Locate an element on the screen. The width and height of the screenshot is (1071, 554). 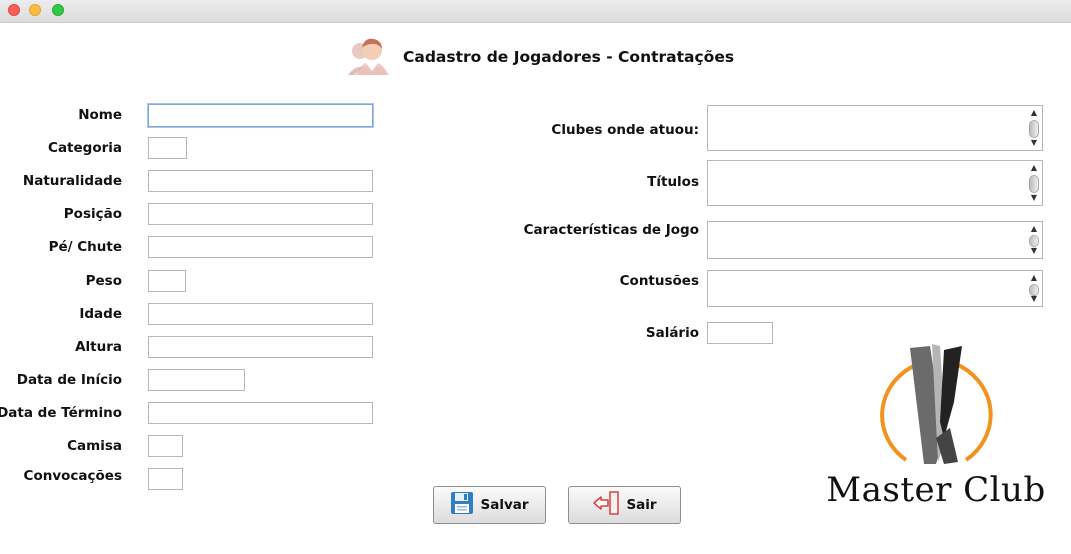
categoria-label: Categoria is located at coordinates (85, 148).